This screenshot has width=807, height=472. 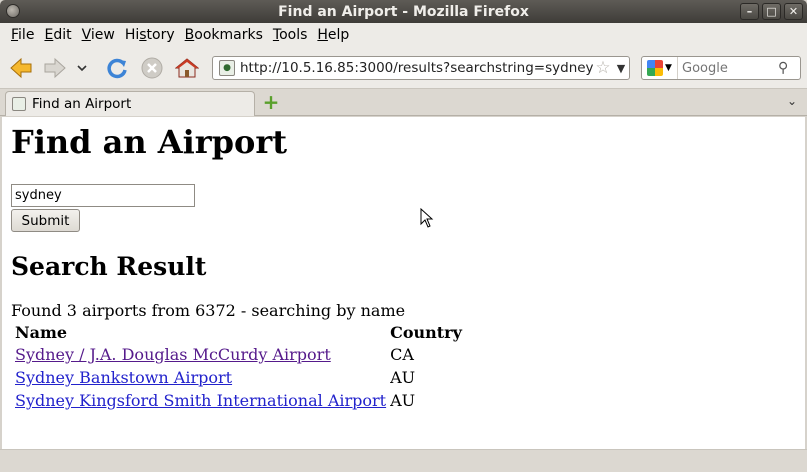 I want to click on menu-help: Help, so click(x=333, y=35).